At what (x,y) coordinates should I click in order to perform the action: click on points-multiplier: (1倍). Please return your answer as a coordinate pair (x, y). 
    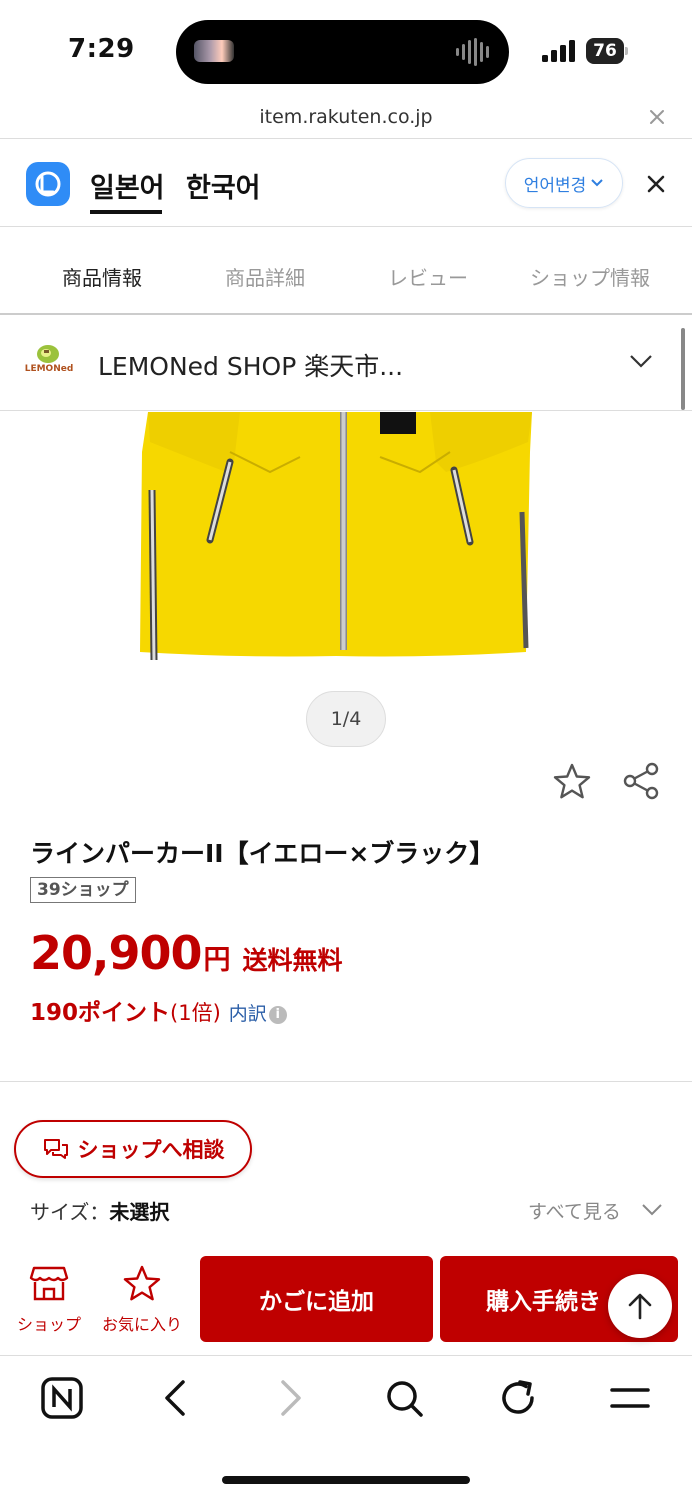
    Looking at the image, I should click on (195, 1013).